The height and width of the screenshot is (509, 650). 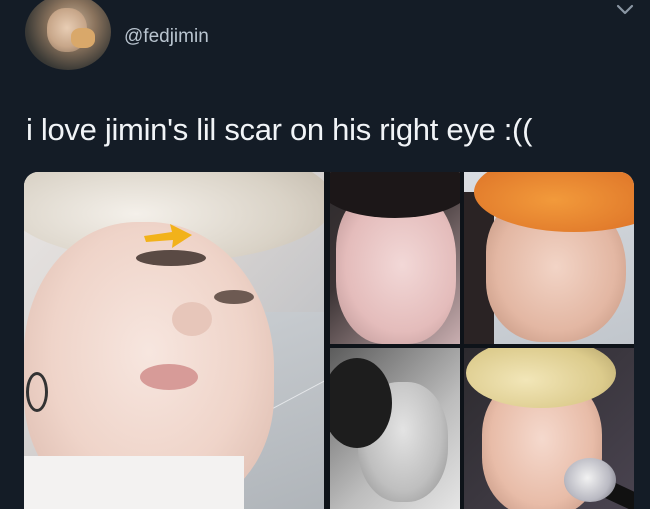 I want to click on photo-nose, so click(x=192, y=319).